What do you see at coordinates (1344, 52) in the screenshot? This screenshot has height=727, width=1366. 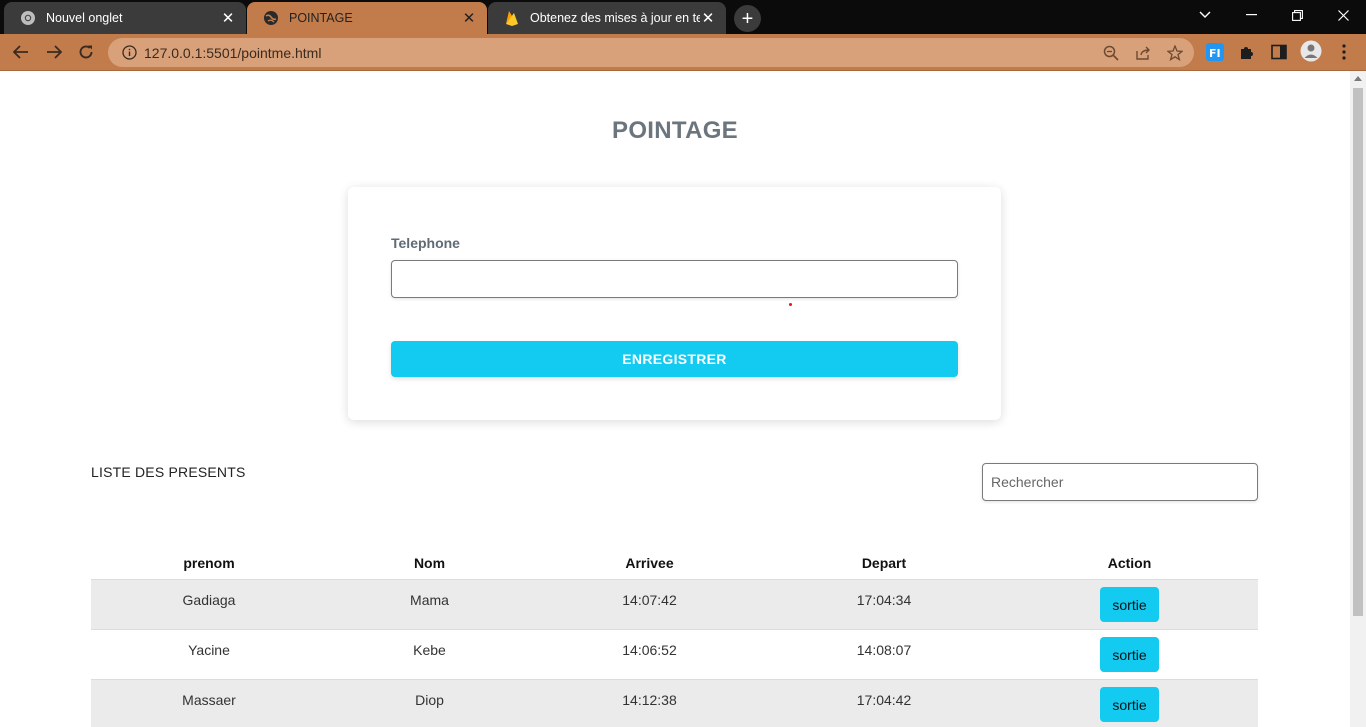 I see `menu-dots-icon` at bounding box center [1344, 52].